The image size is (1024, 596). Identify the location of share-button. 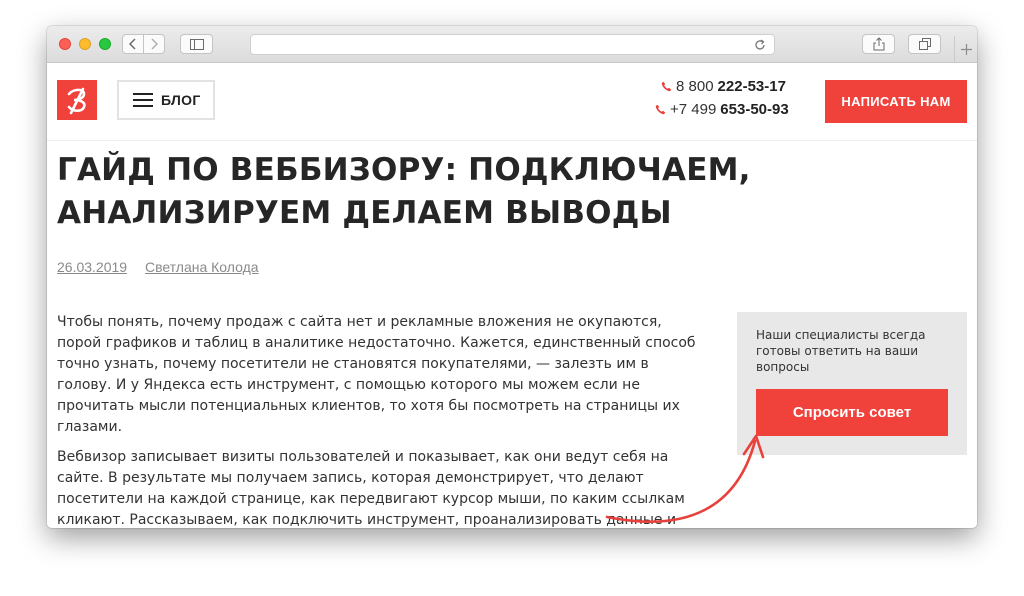
(878, 44).